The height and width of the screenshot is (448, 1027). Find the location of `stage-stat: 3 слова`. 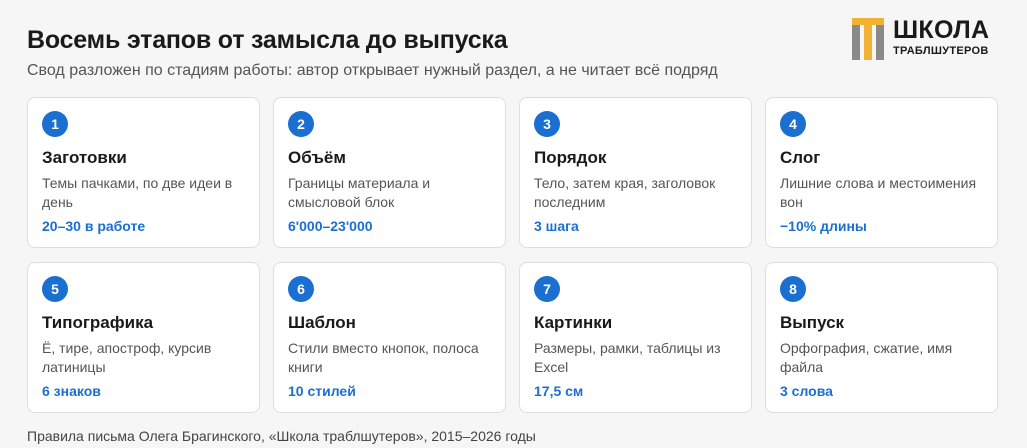

stage-stat: 3 слова is located at coordinates (806, 391).